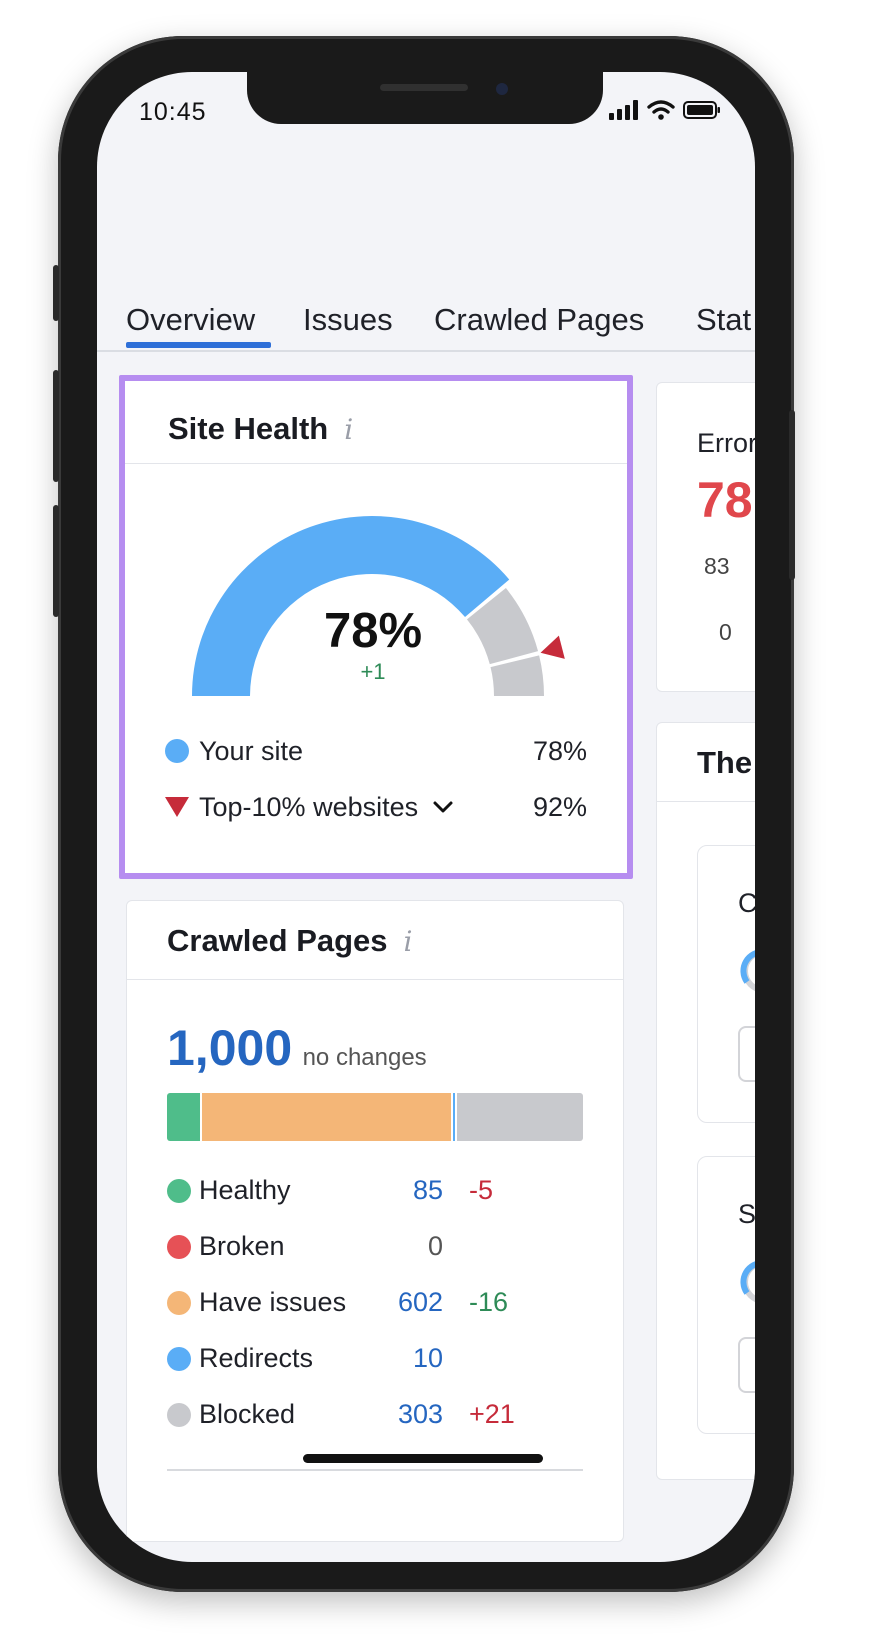  I want to click on notch, so click(425, 98).